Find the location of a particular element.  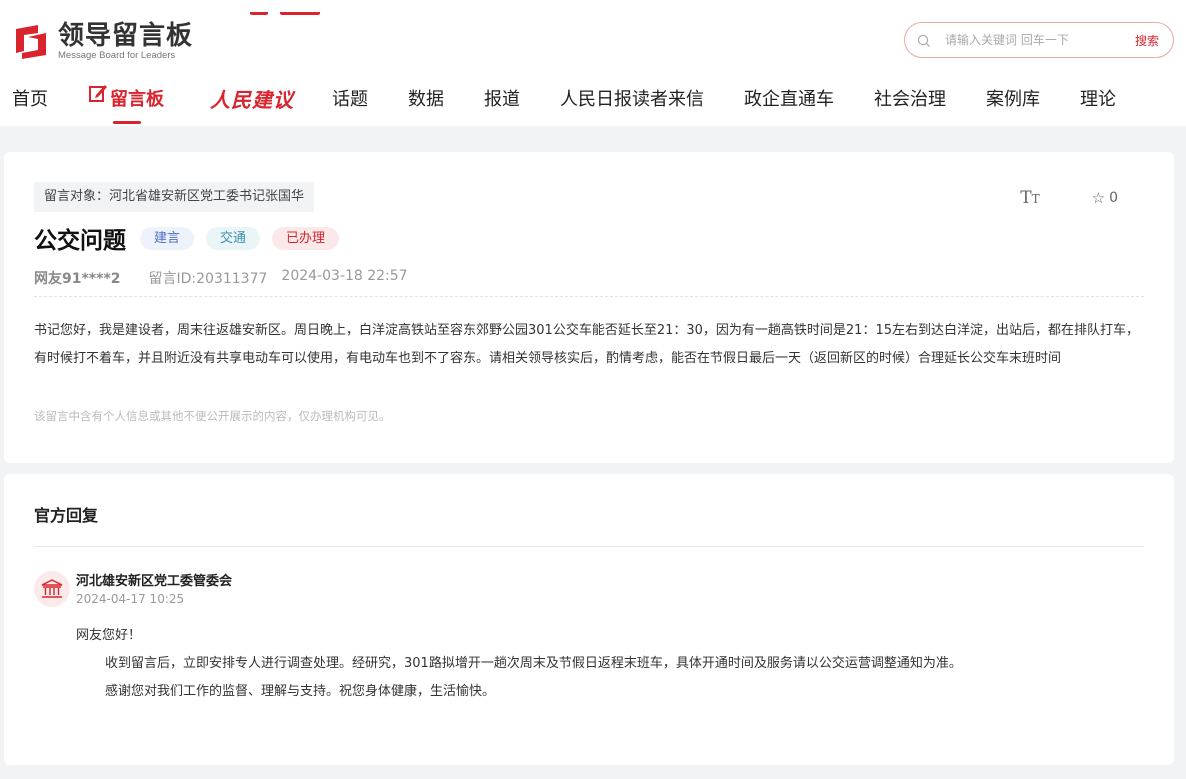

nav-item-data: 数据 is located at coordinates (426, 100).